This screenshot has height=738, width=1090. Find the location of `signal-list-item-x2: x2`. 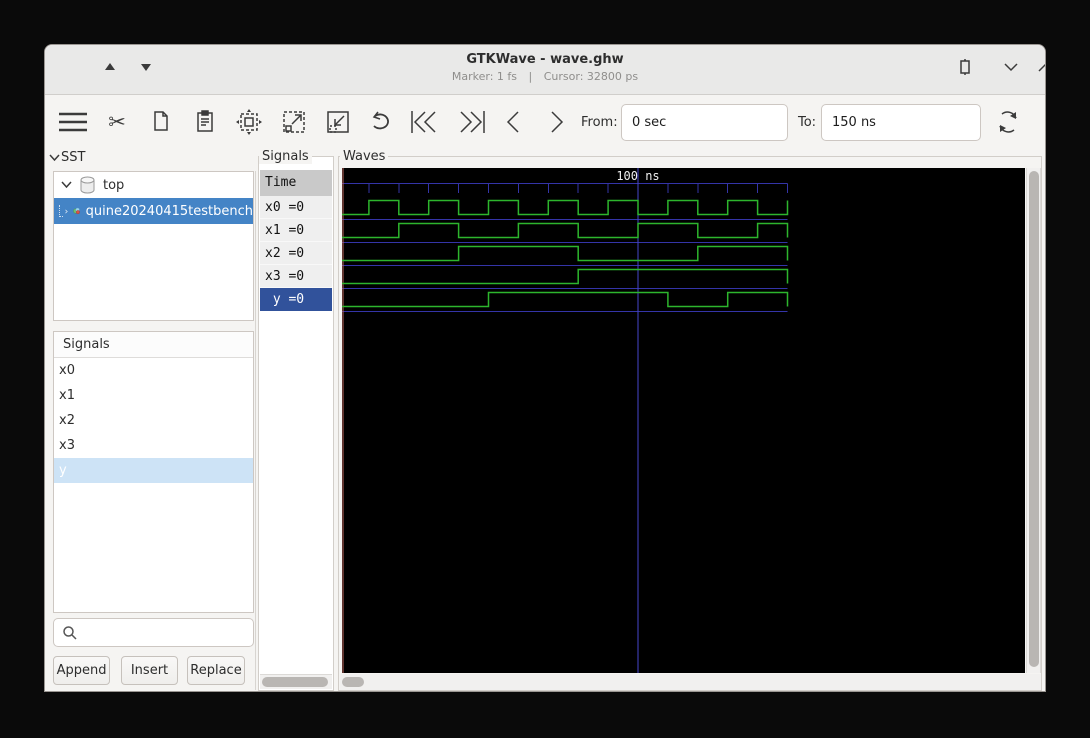

signal-list-item-x2: x2 is located at coordinates (153, 420).